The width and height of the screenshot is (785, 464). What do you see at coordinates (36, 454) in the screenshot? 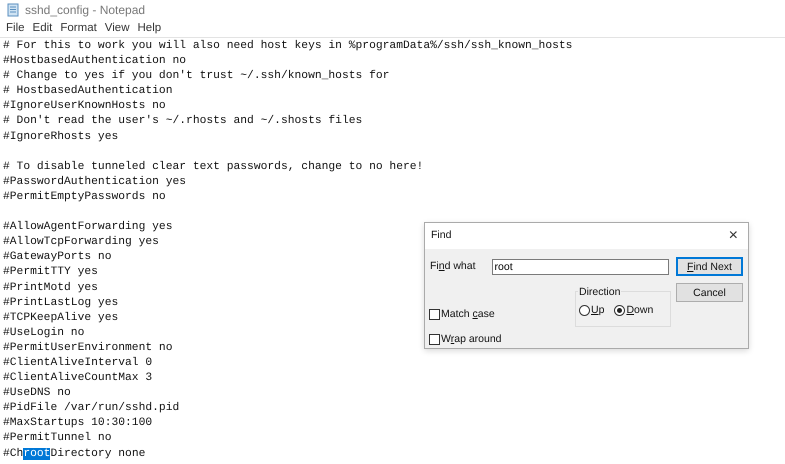
I see `selected-text: root` at bounding box center [36, 454].